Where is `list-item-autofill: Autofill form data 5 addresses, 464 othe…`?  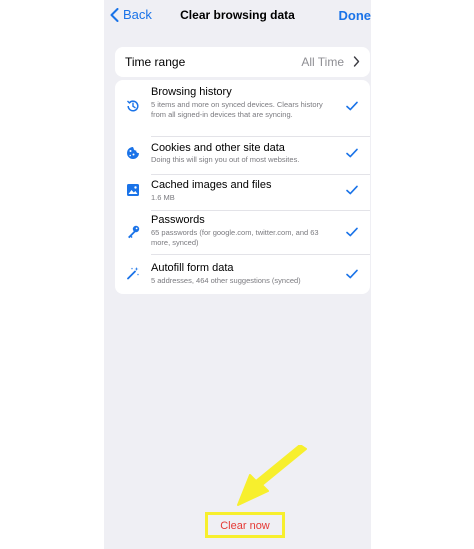
list-item-autofill: Autofill form data 5 addresses, 464 othe… is located at coordinates (242, 274).